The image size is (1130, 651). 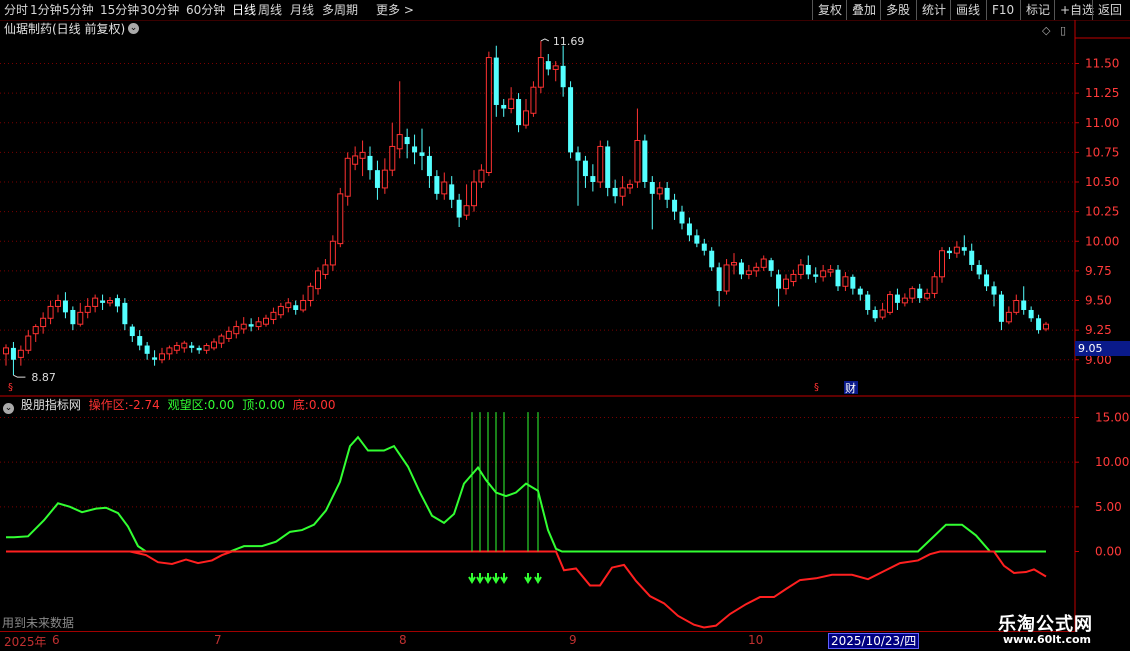 I want to click on toolbar-item-8: 月线, so click(x=302, y=10).